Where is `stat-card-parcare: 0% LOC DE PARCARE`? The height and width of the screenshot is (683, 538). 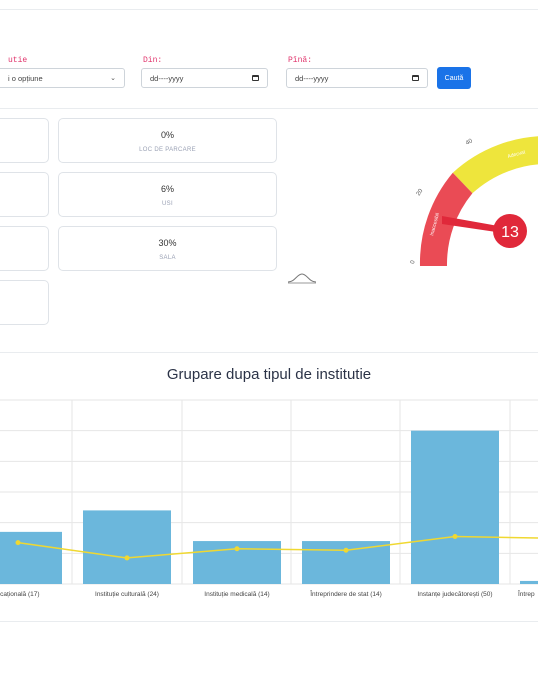 stat-card-parcare: 0% LOC DE PARCARE is located at coordinates (167, 140).